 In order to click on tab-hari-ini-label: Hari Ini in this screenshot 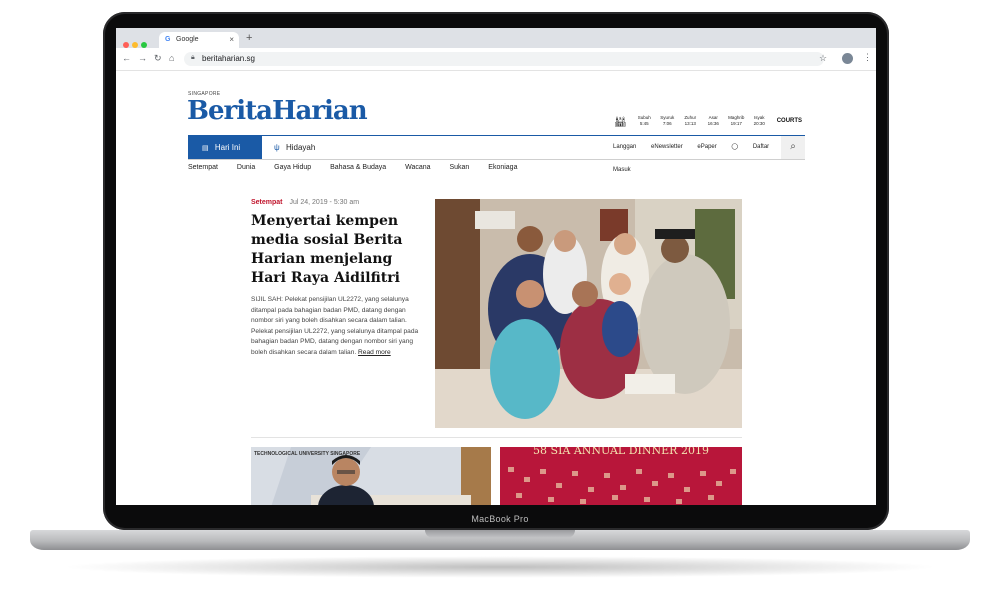, I will do `click(227, 147)`.